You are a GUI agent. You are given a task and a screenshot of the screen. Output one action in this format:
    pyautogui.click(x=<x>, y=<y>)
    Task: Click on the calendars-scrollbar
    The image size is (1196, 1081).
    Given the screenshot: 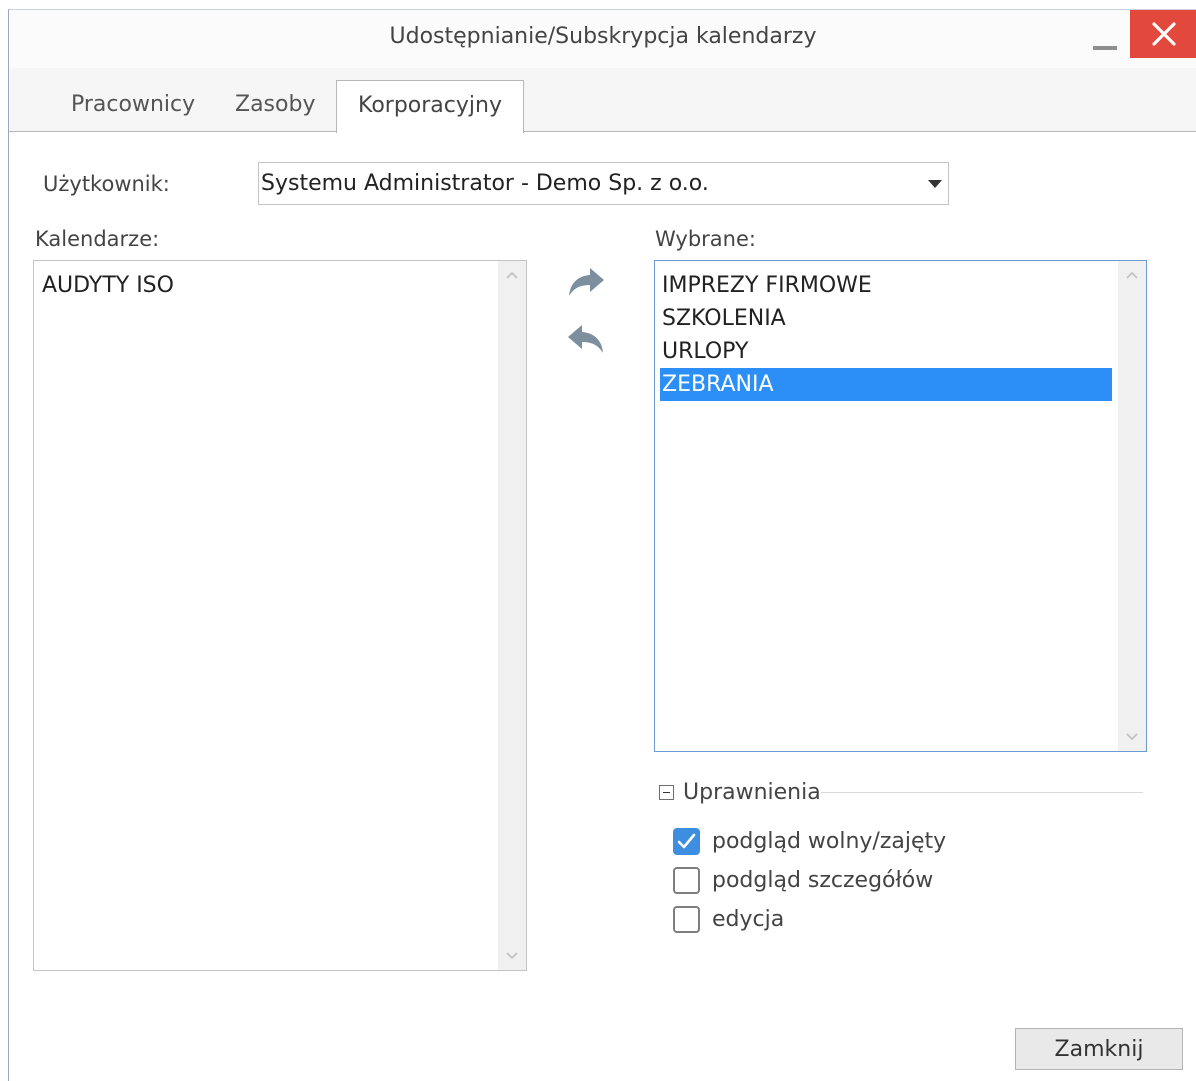 What is the action you would take?
    pyautogui.click(x=512, y=615)
    